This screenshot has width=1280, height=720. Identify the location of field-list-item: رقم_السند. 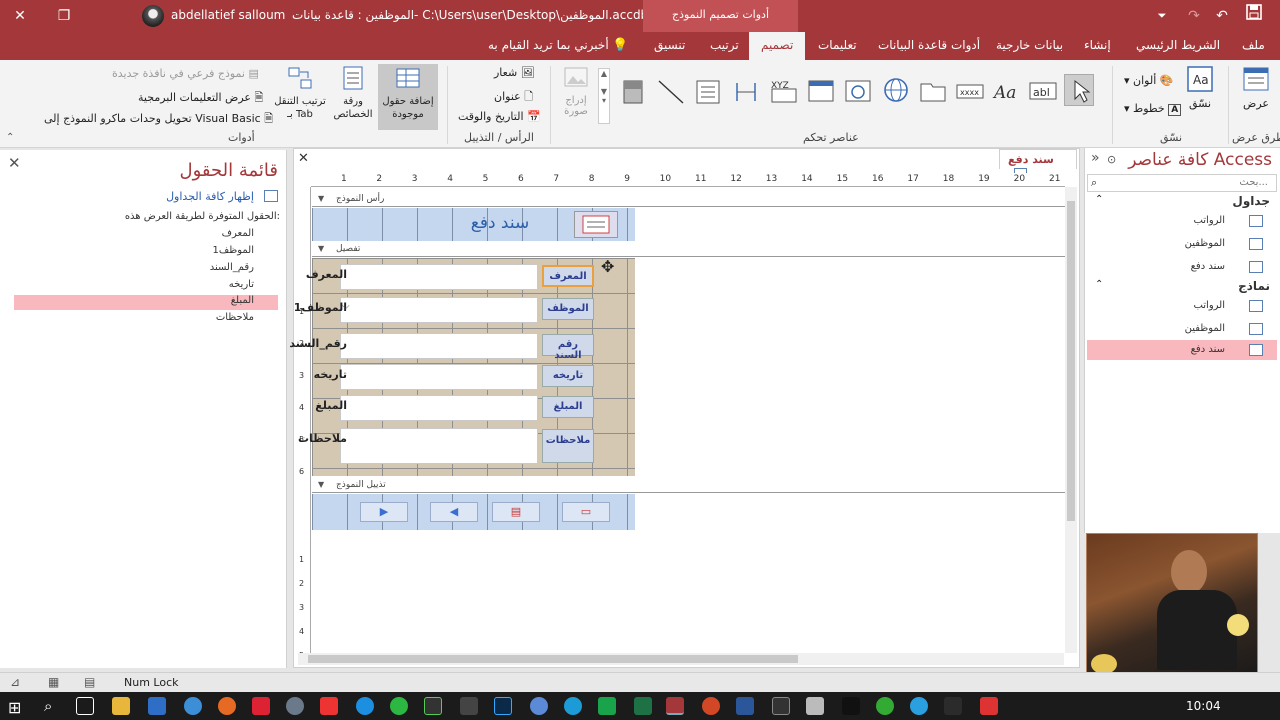
(146, 269).